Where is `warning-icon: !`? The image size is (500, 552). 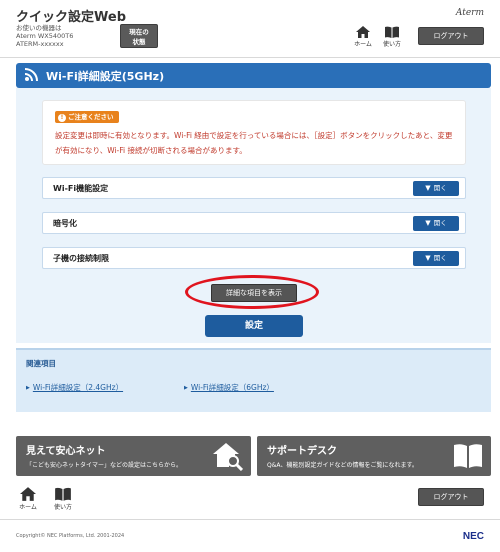
warning-icon: ! is located at coordinates (62, 118).